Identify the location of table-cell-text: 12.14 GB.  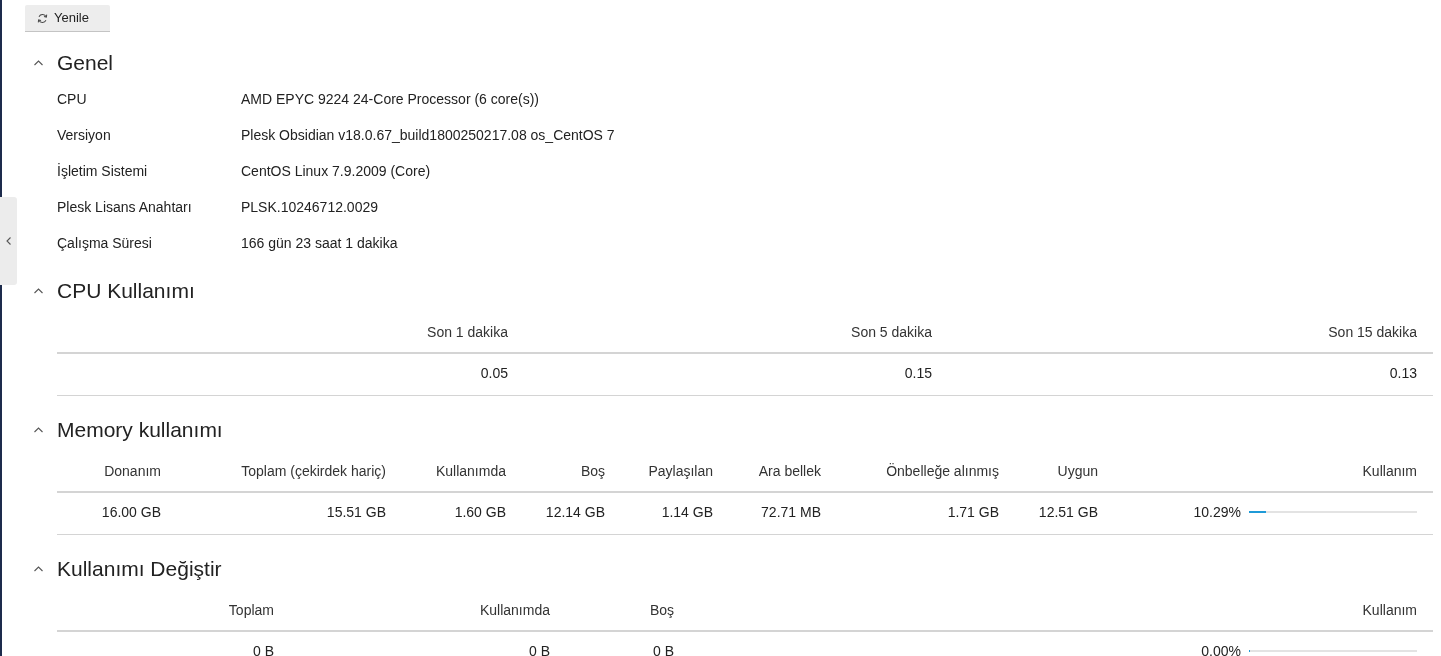
(575, 512).